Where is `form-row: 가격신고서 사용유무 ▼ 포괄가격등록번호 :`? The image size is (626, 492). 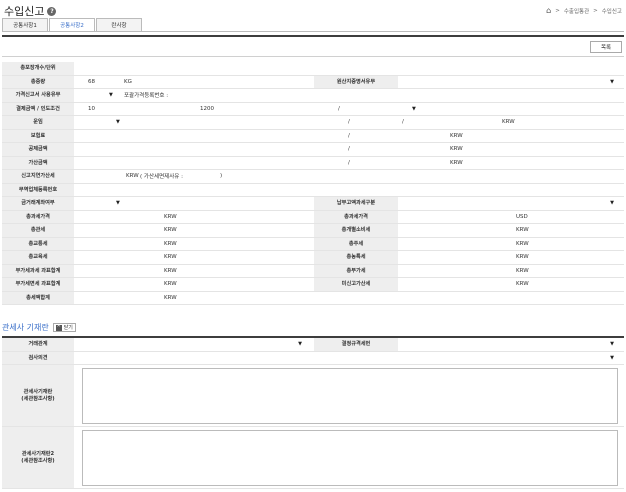
form-row: 가격신고서 사용유무 ▼ 포괄가격등록번호 : is located at coordinates (313, 96).